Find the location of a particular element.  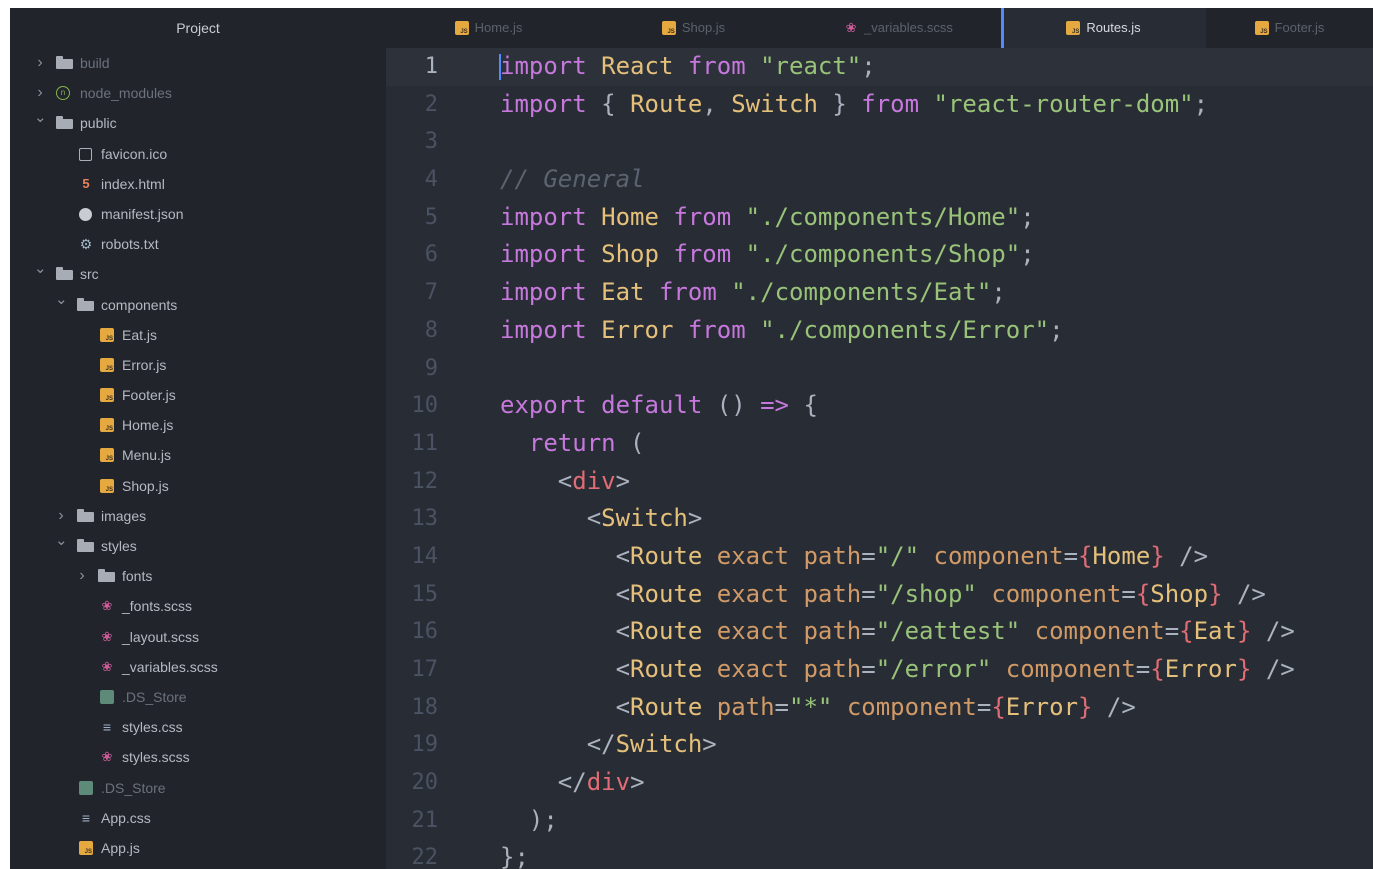

tree-file-variables-scss: ❀ _variables.scss is located at coordinates (198, 667).